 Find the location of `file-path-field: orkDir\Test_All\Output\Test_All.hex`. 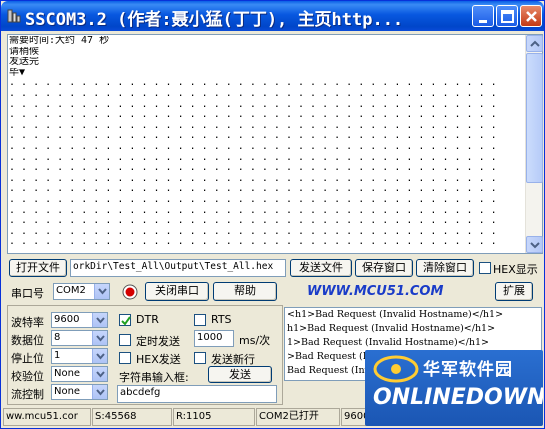

file-path-field: orkDir\Test_All\Output\Test_All.hex is located at coordinates (178, 268).